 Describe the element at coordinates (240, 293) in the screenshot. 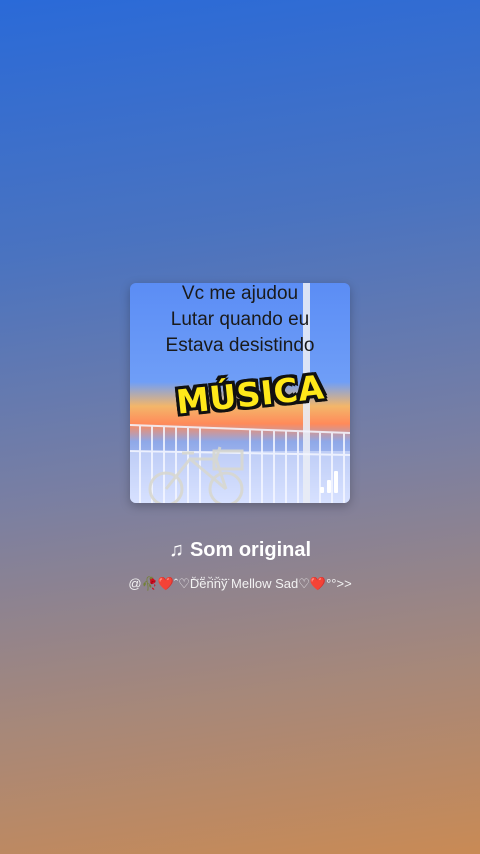

I see `cover-caption-line: Vc me ajudou` at that location.